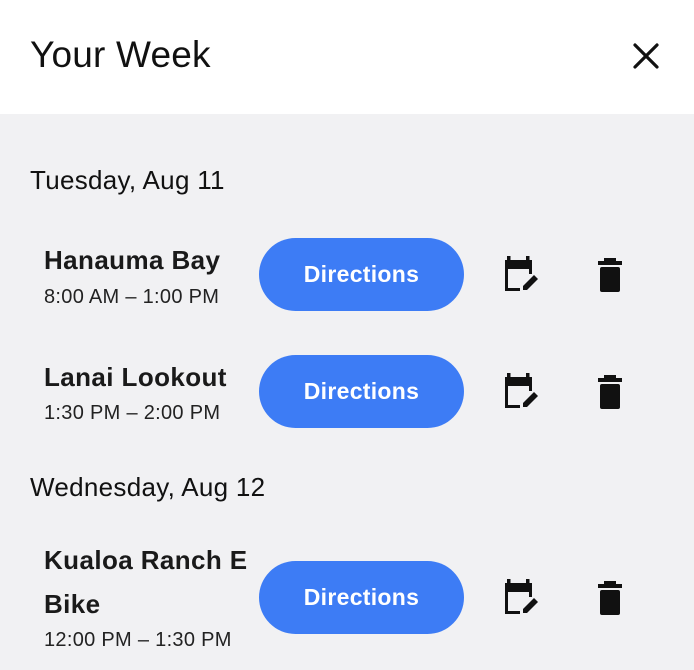 This screenshot has height=670, width=694. I want to click on close-button, so click(646, 56).